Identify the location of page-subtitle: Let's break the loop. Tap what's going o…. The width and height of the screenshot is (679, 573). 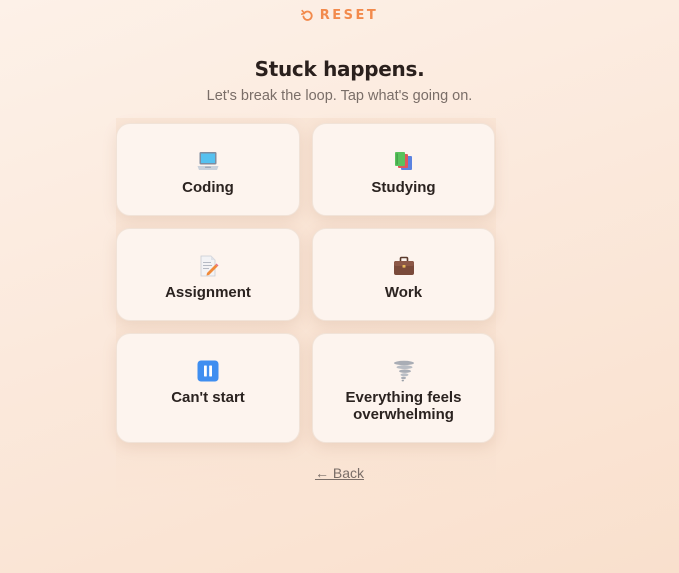
(339, 96).